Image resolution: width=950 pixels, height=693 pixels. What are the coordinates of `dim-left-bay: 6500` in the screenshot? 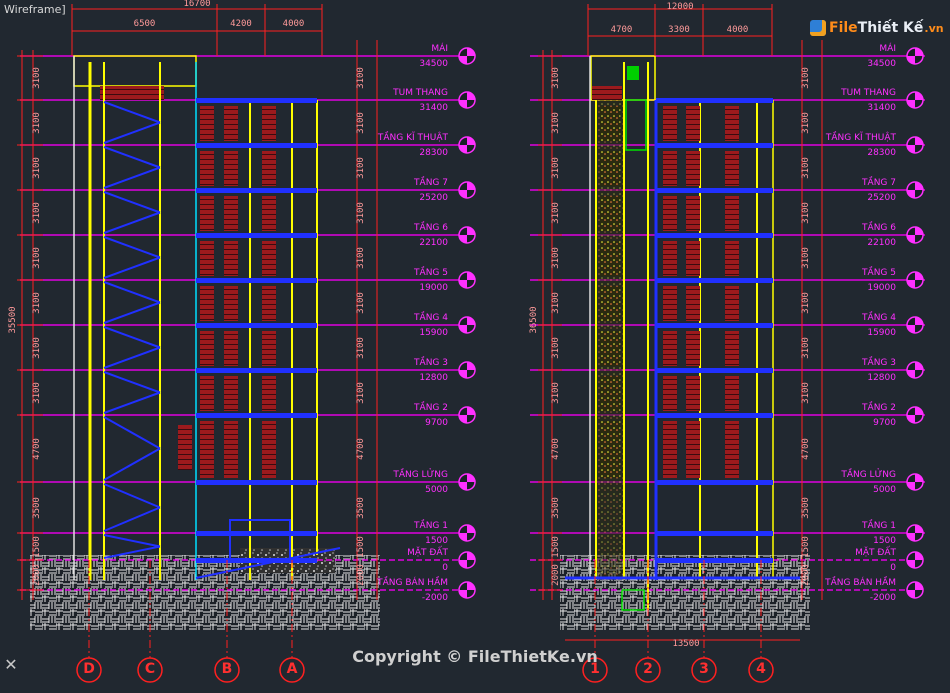 It's located at (144, 24).